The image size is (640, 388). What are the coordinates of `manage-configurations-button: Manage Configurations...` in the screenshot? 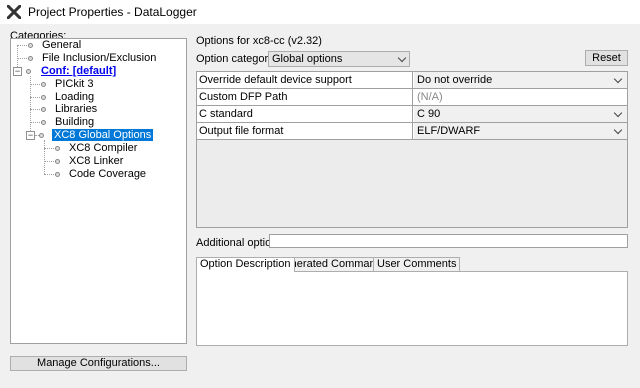 It's located at (98, 363).